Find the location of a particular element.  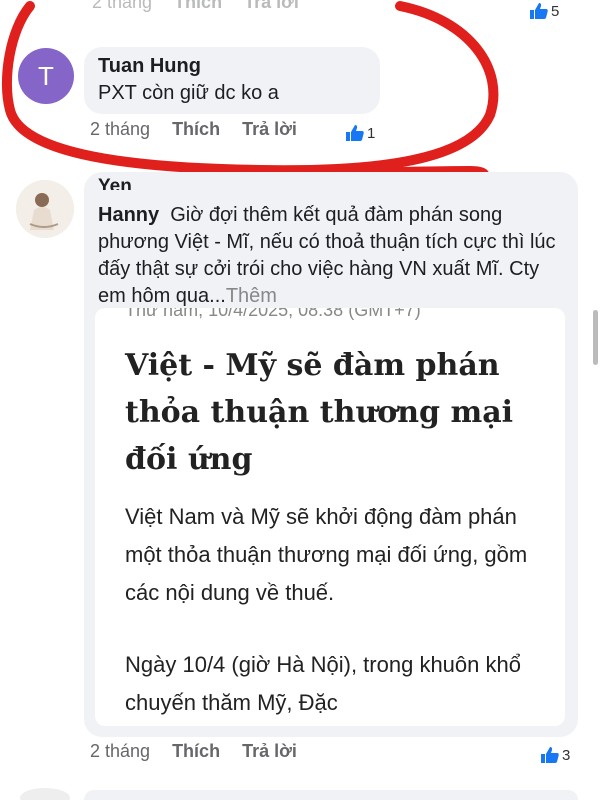

comment-like-count: 1 is located at coordinates (360, 133).